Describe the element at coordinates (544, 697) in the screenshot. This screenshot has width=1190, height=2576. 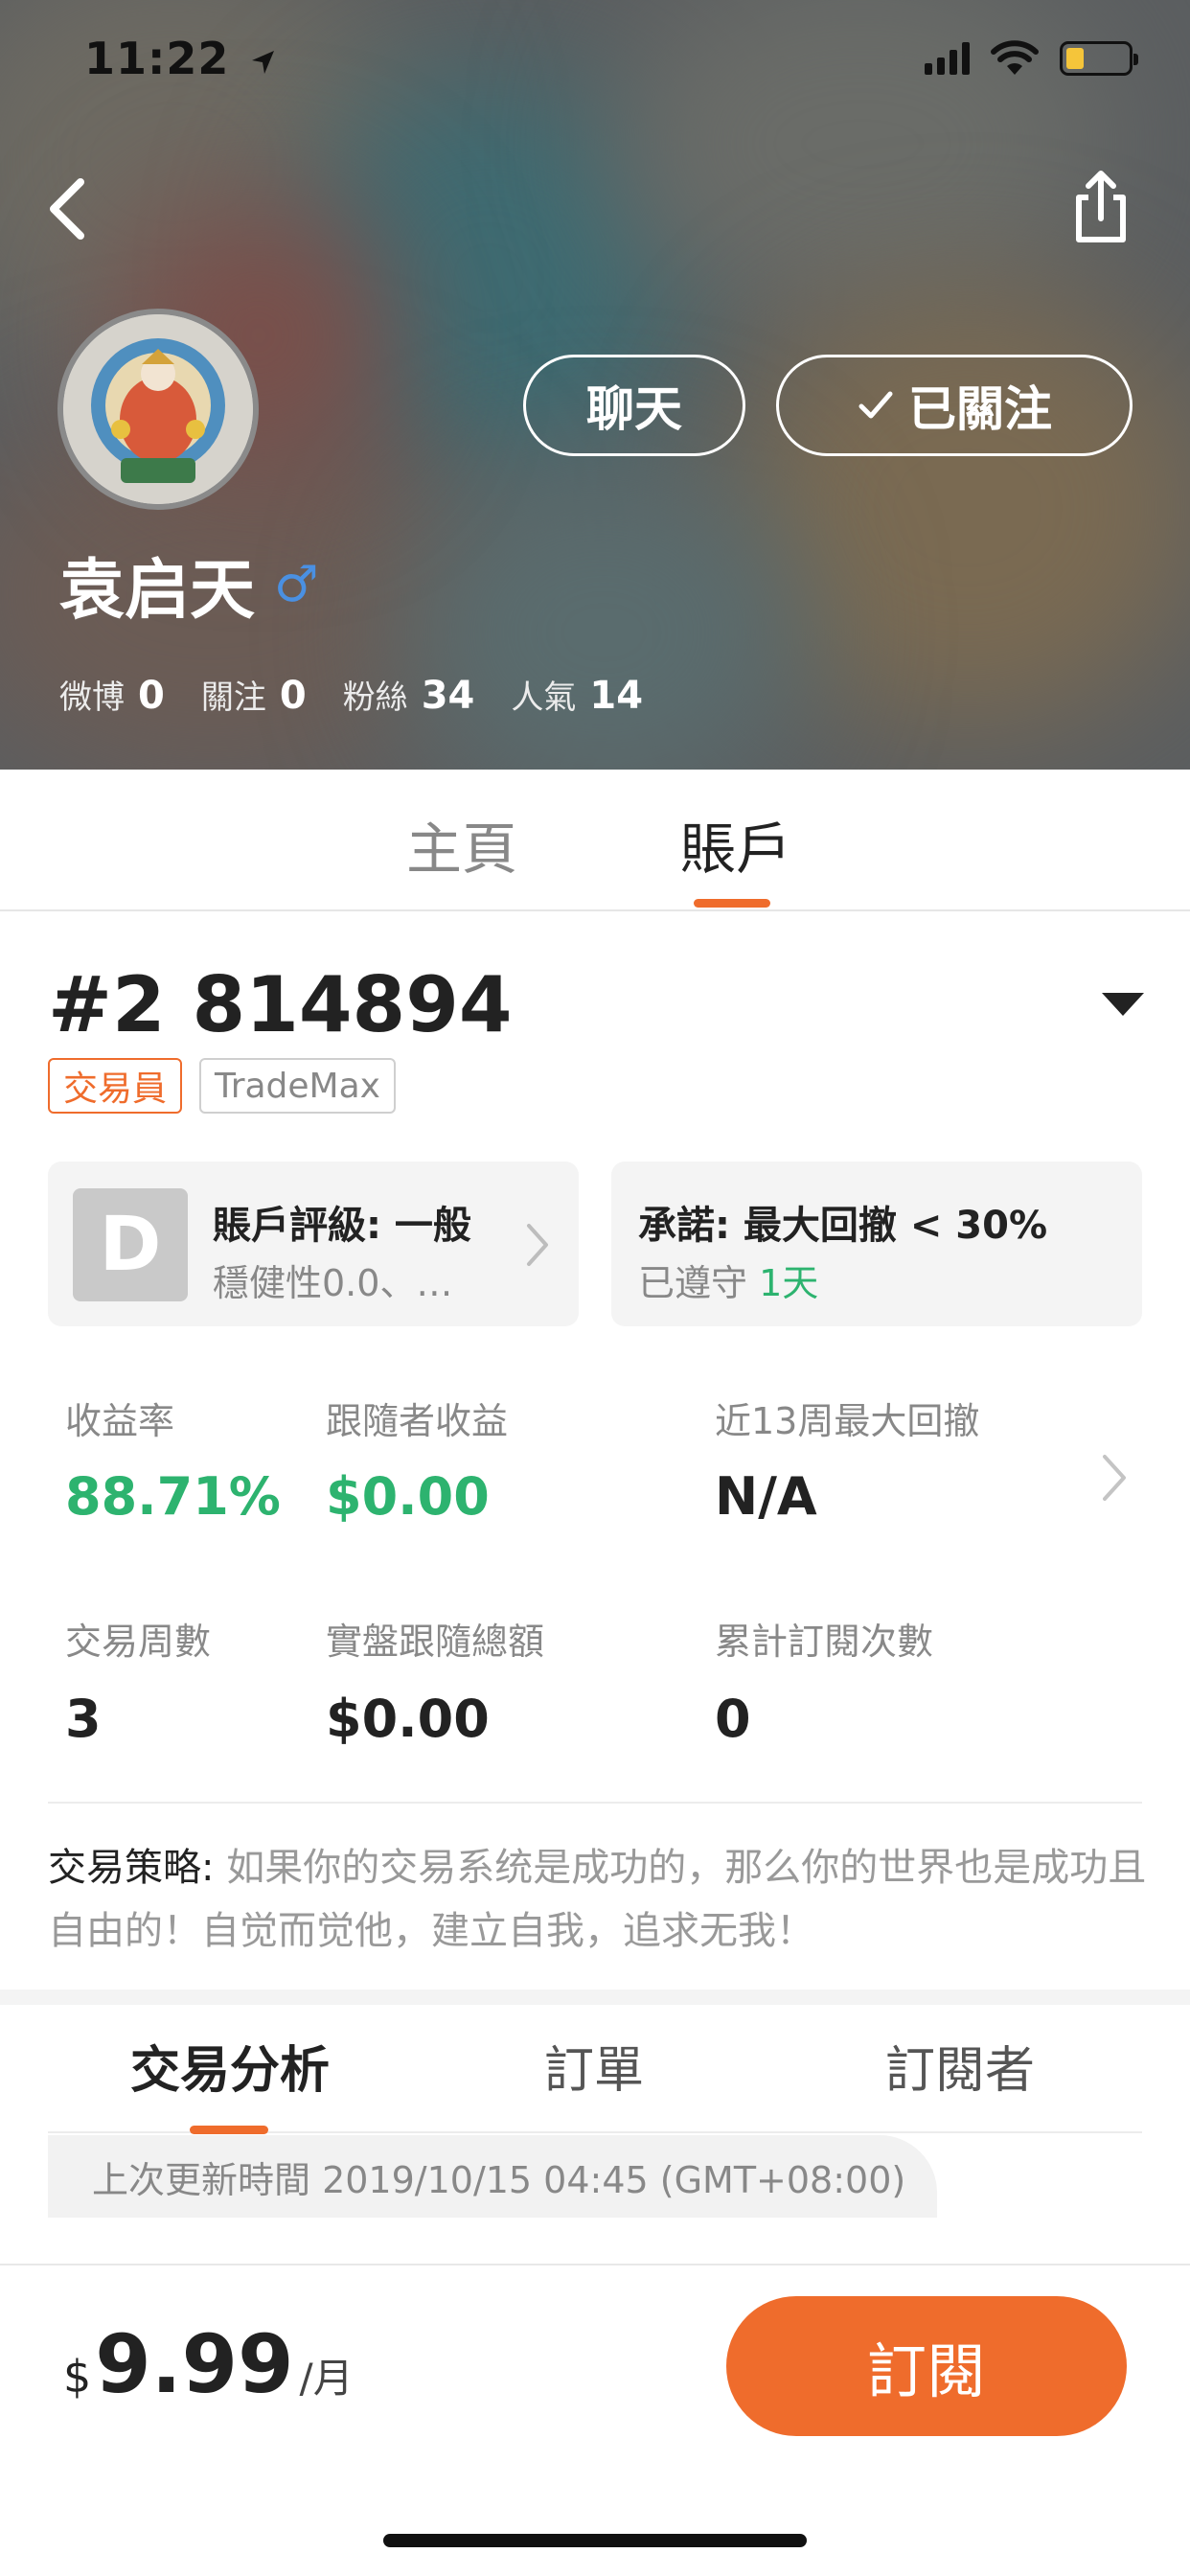
I see `stat-label: 人氣` at that location.